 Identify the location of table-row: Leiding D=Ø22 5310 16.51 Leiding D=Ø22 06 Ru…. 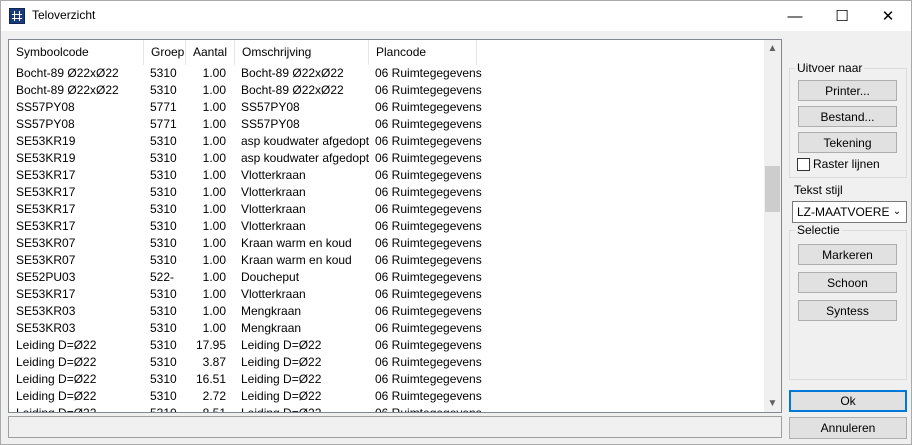
(388, 379).